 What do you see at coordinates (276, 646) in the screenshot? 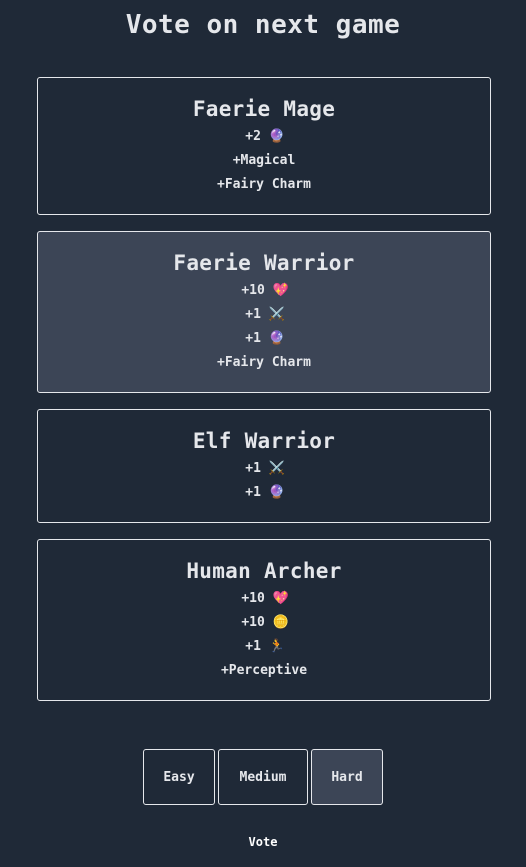
I see `running-person-icon: 🏃` at bounding box center [276, 646].